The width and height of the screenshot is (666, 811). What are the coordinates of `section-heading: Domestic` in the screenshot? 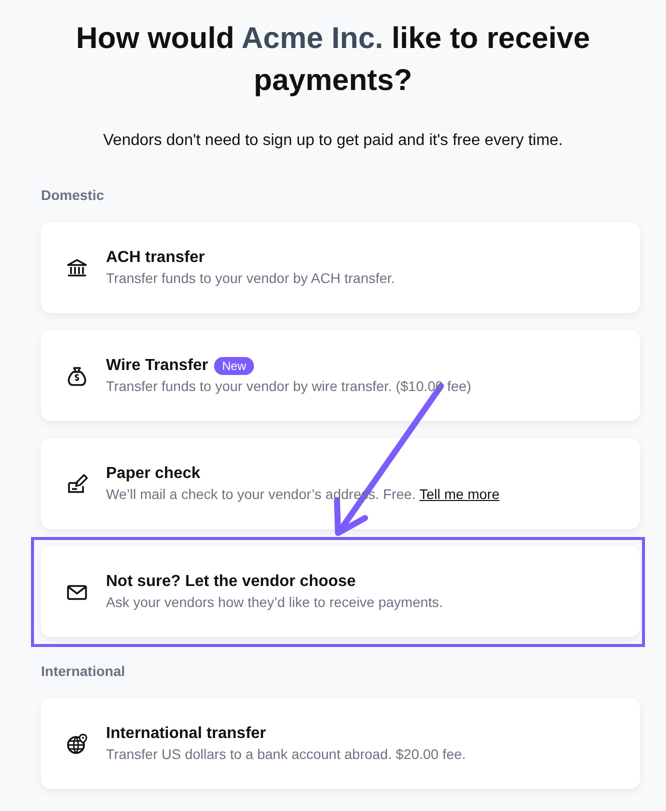 It's located at (73, 195).